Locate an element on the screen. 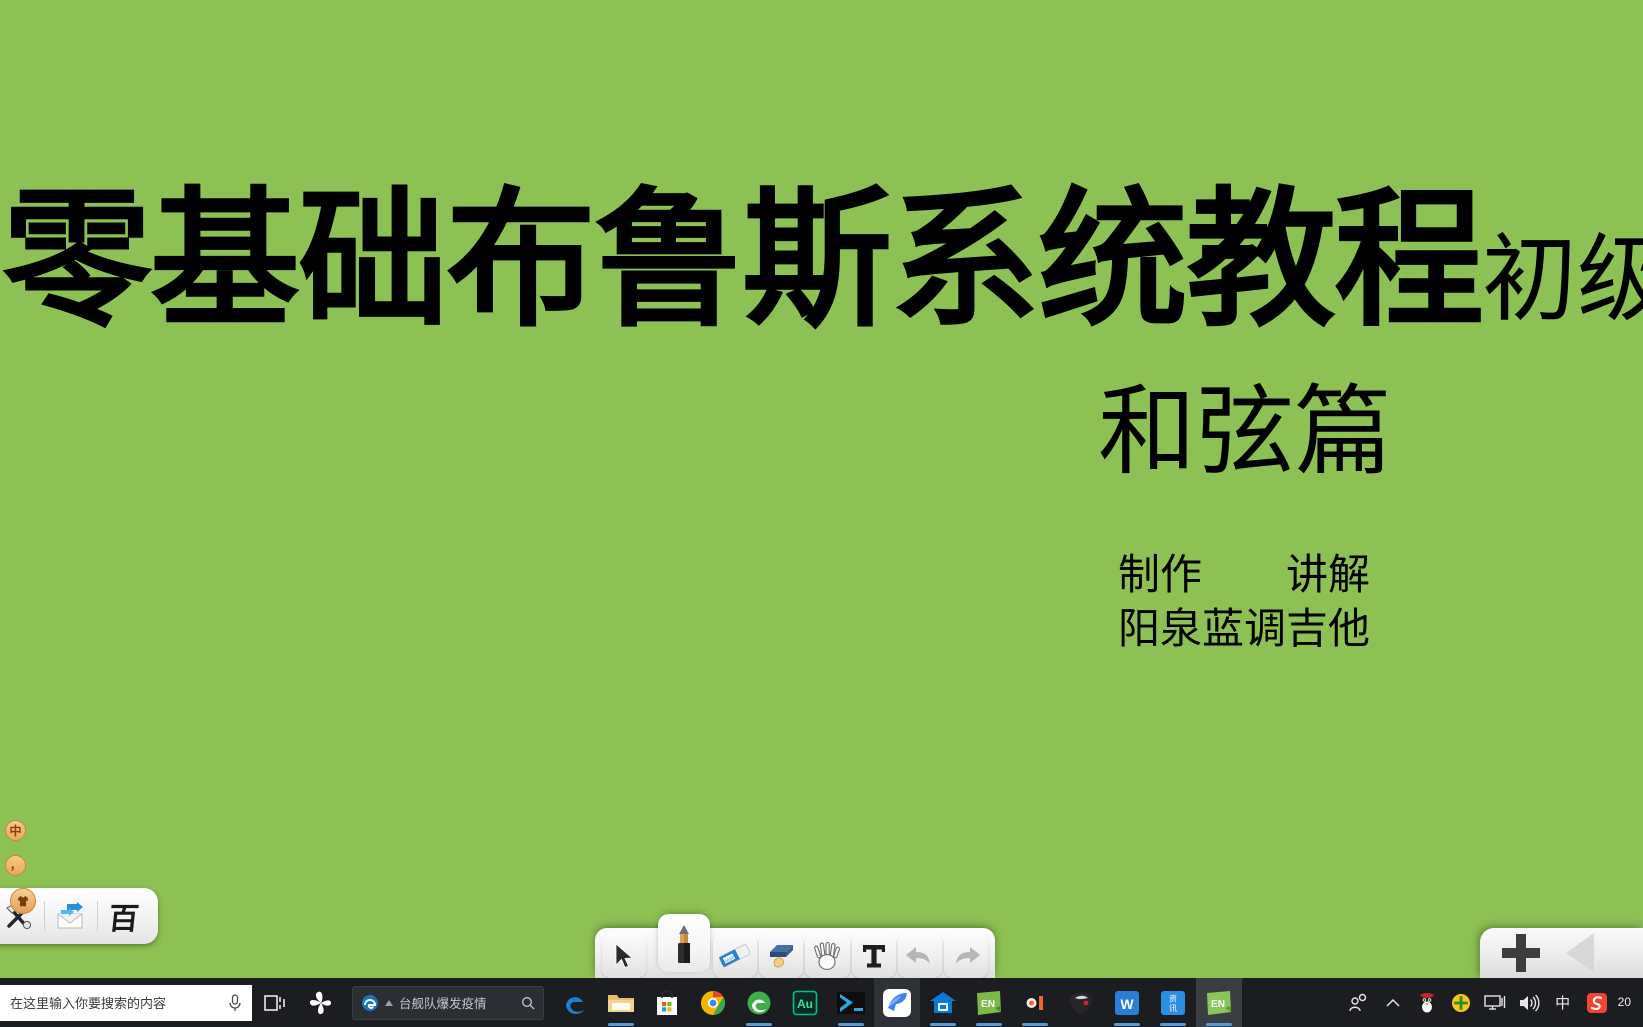  taskbar-app-adobe-audition: Au is located at coordinates (805, 1002).